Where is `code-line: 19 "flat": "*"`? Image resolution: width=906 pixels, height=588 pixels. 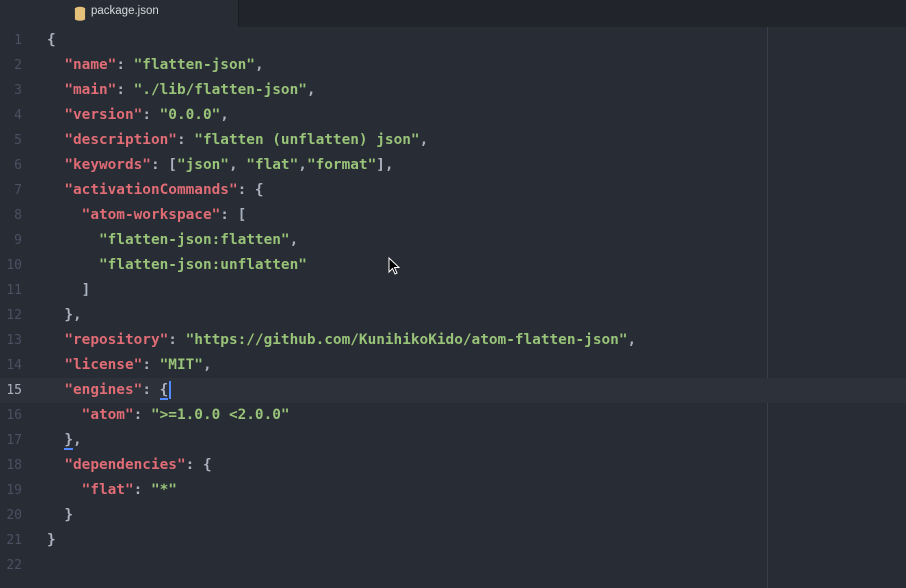
code-line: 19 "flat": "*" is located at coordinates (453, 490).